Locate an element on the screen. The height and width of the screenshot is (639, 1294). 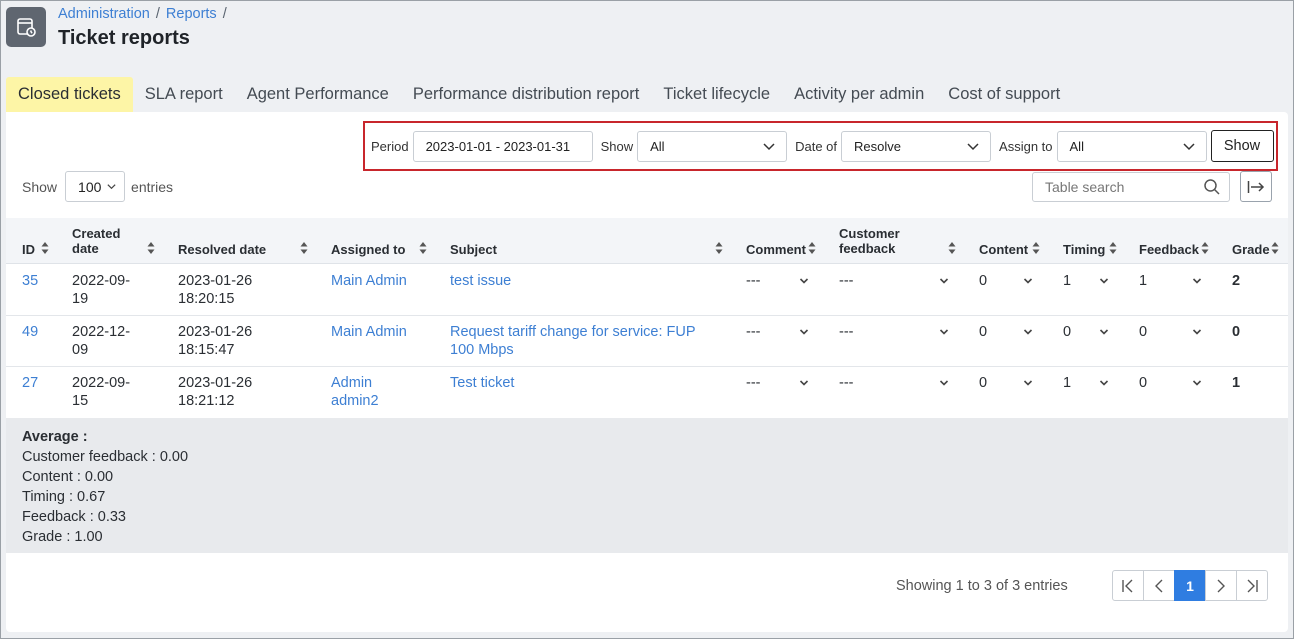
resolved-date-line1: 2023-01-26 is located at coordinates (215, 281).